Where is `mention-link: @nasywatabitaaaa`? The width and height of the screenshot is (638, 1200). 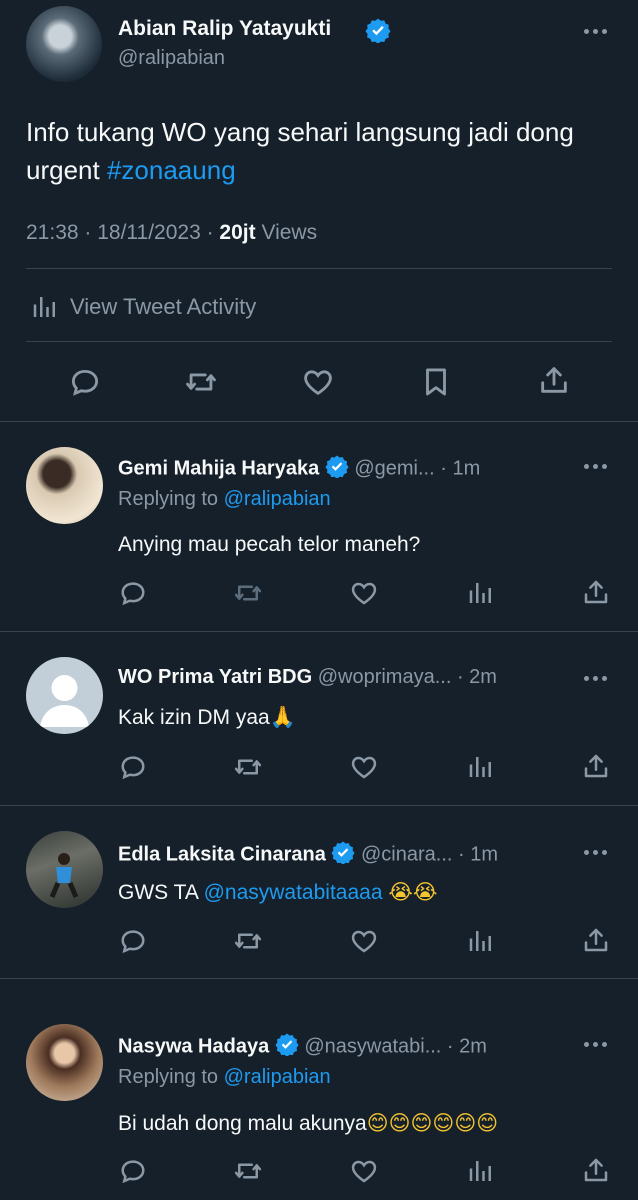 mention-link: @nasywatabitaaaa is located at coordinates (293, 892).